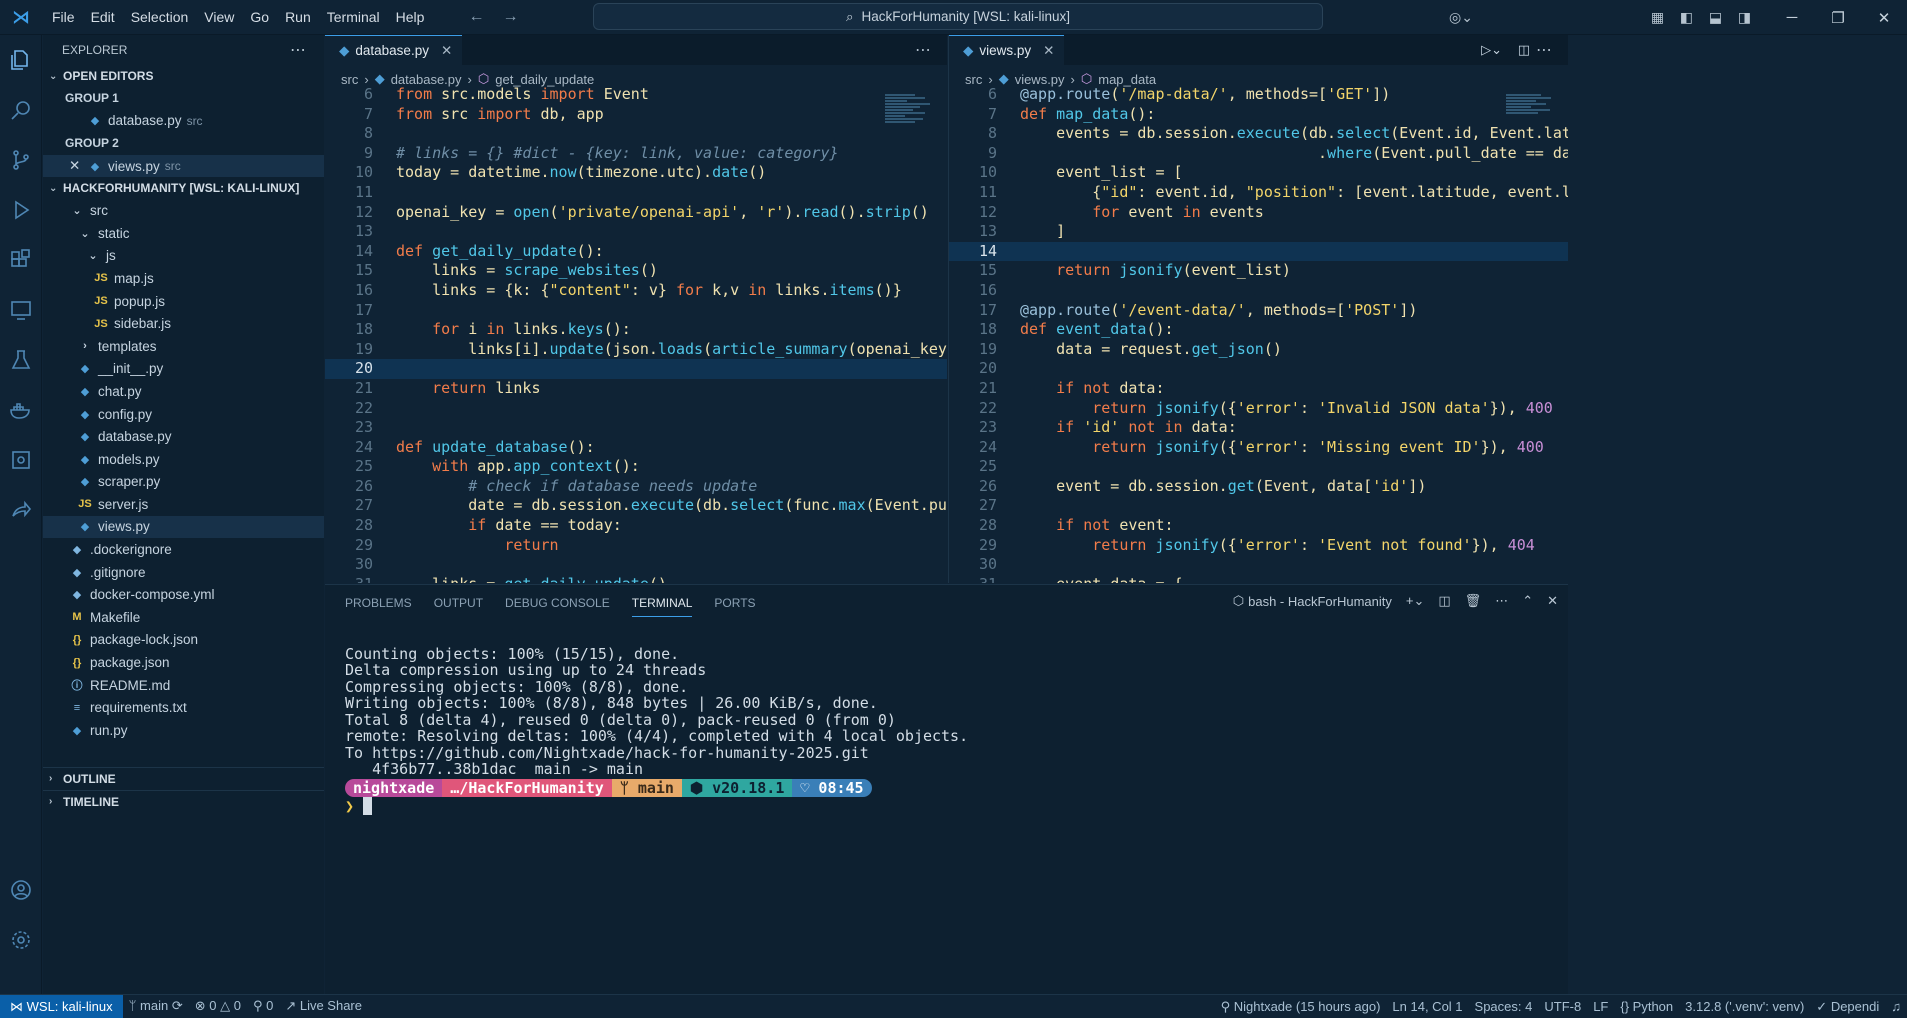 This screenshot has width=1907, height=1018. What do you see at coordinates (183, 391) in the screenshot?
I see `tree-item: ◆ chat.py` at bounding box center [183, 391].